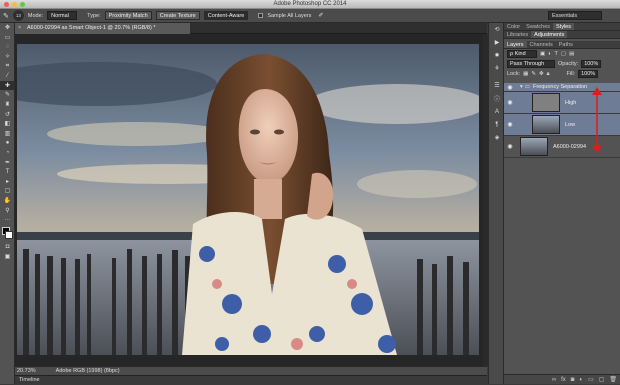 The width and height of the screenshot is (620, 385). I want to click on healing-brush-tool-icon: ✚, so click(7, 85).